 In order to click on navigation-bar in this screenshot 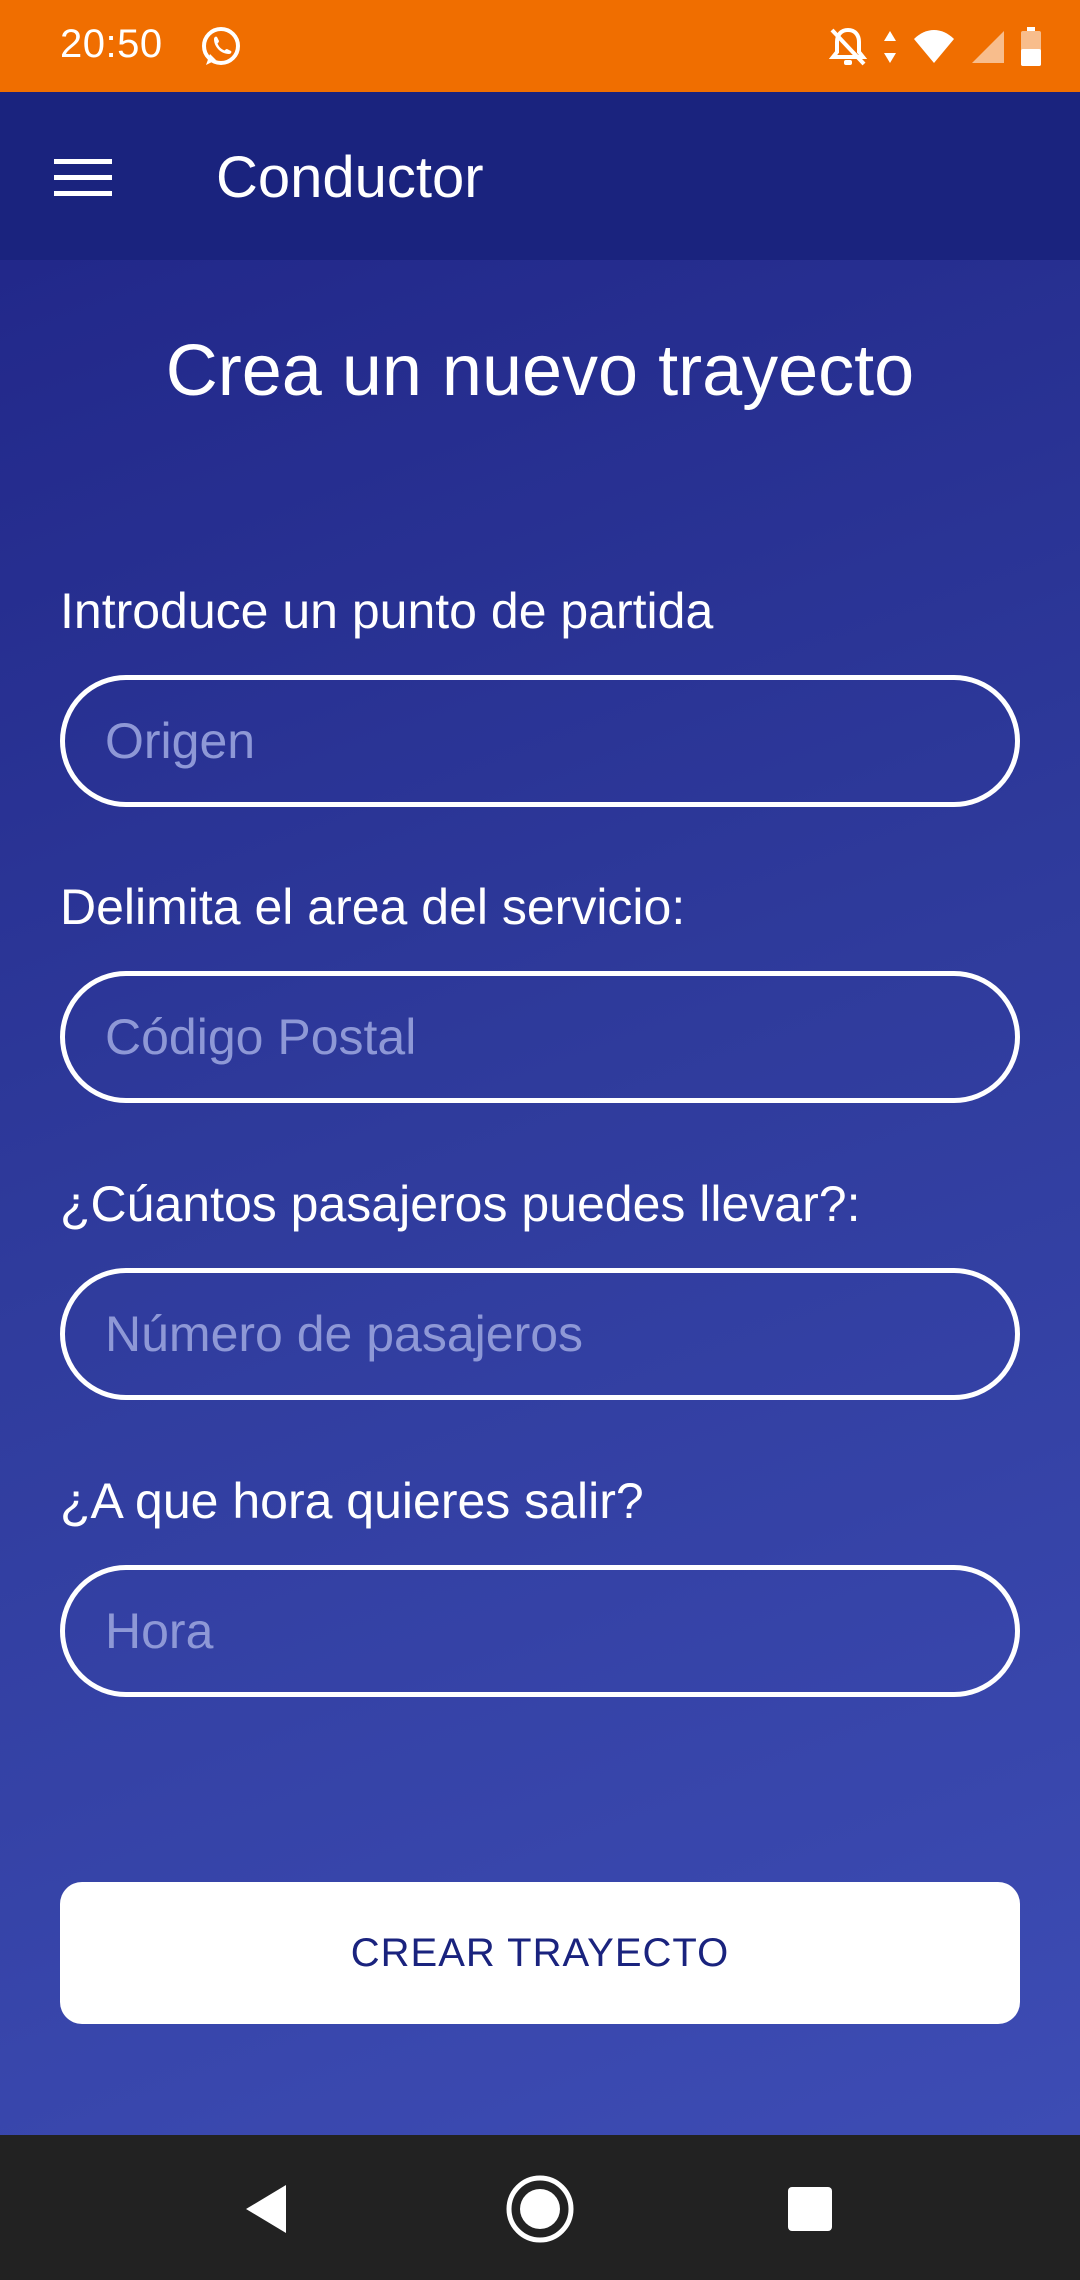, I will do `click(540, 2207)`.